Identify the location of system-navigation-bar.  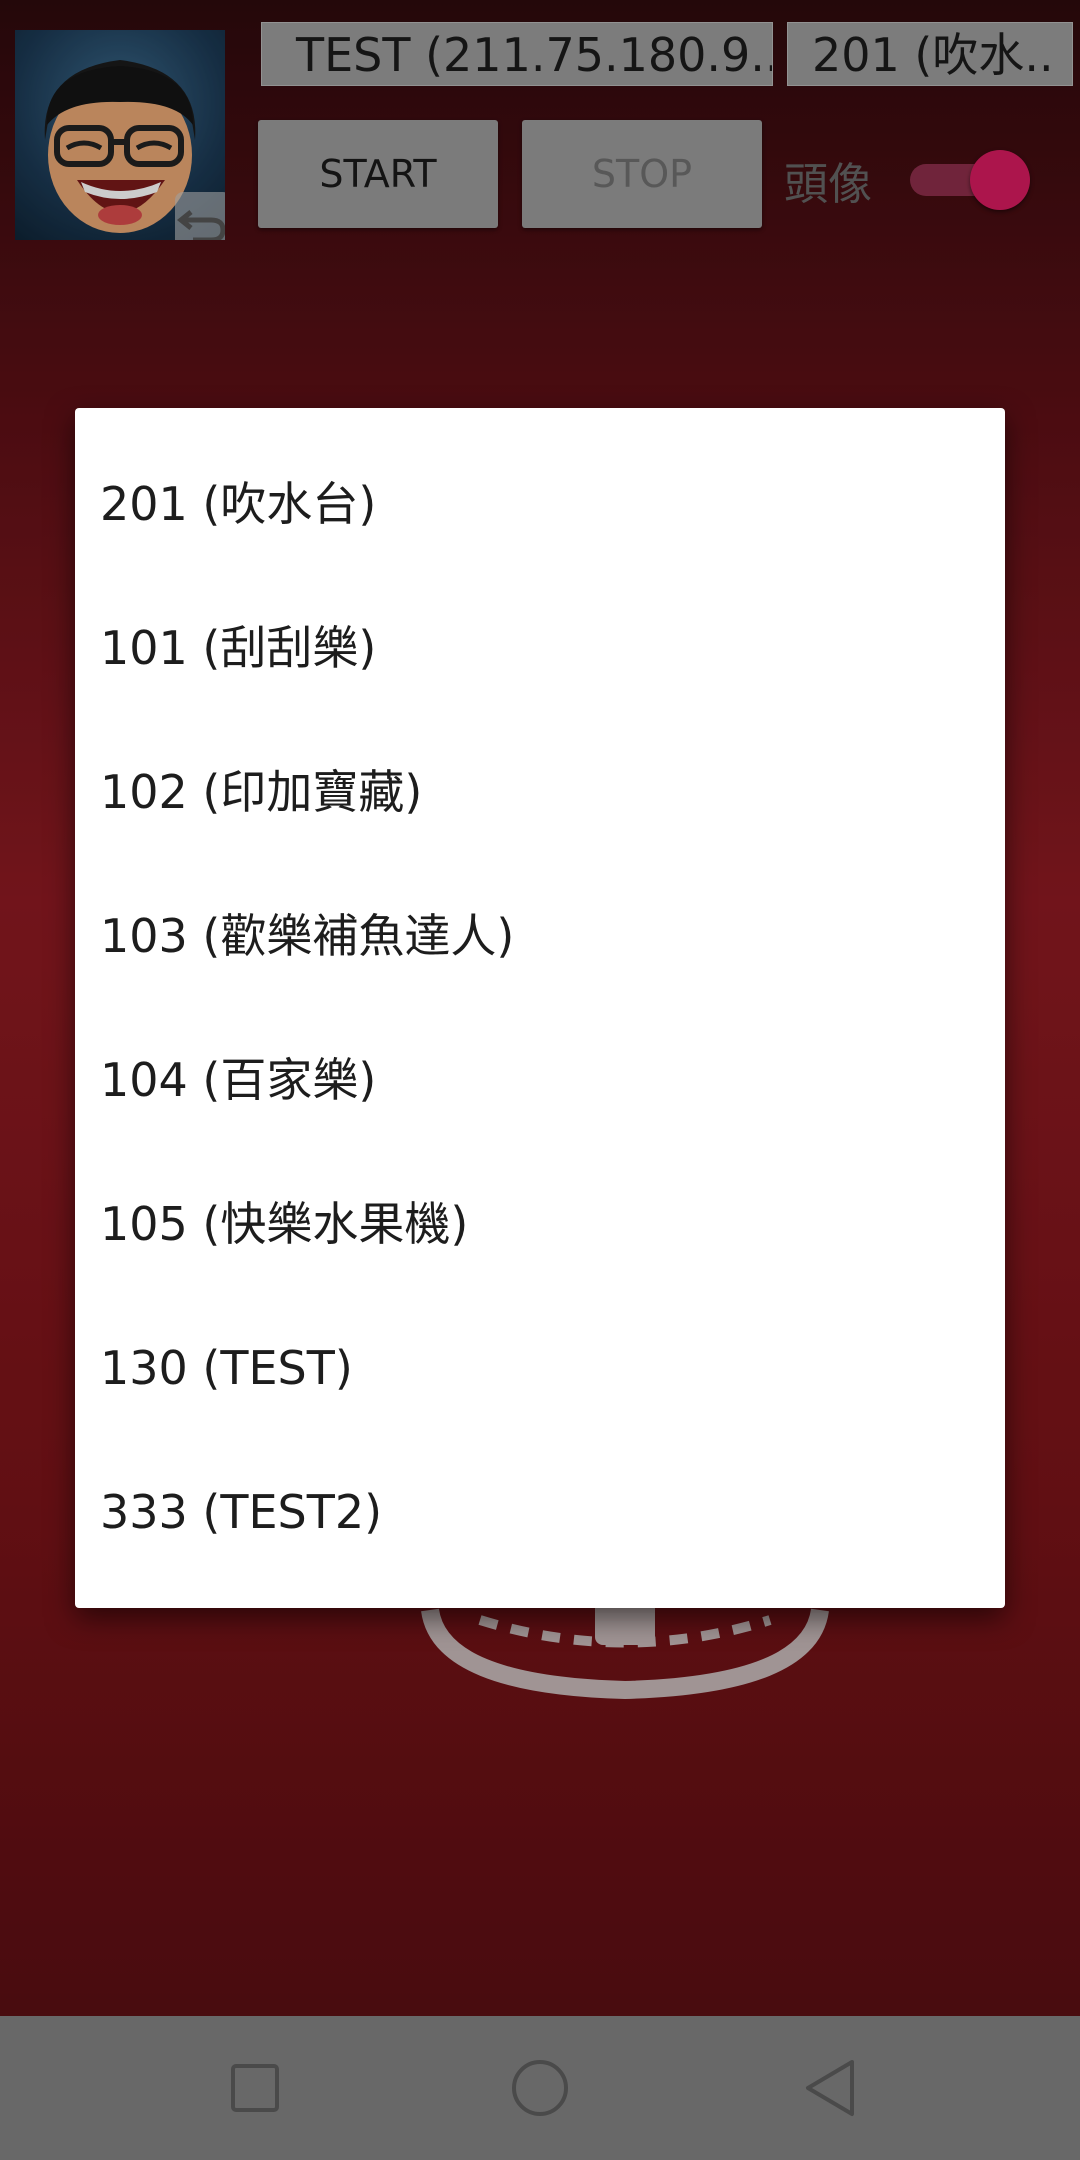
(540, 2088).